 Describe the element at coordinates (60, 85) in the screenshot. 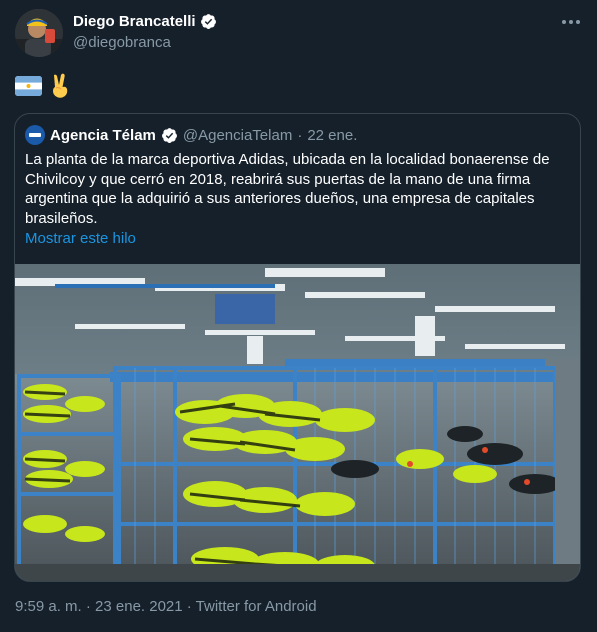

I see `victory-hand-icon` at that location.